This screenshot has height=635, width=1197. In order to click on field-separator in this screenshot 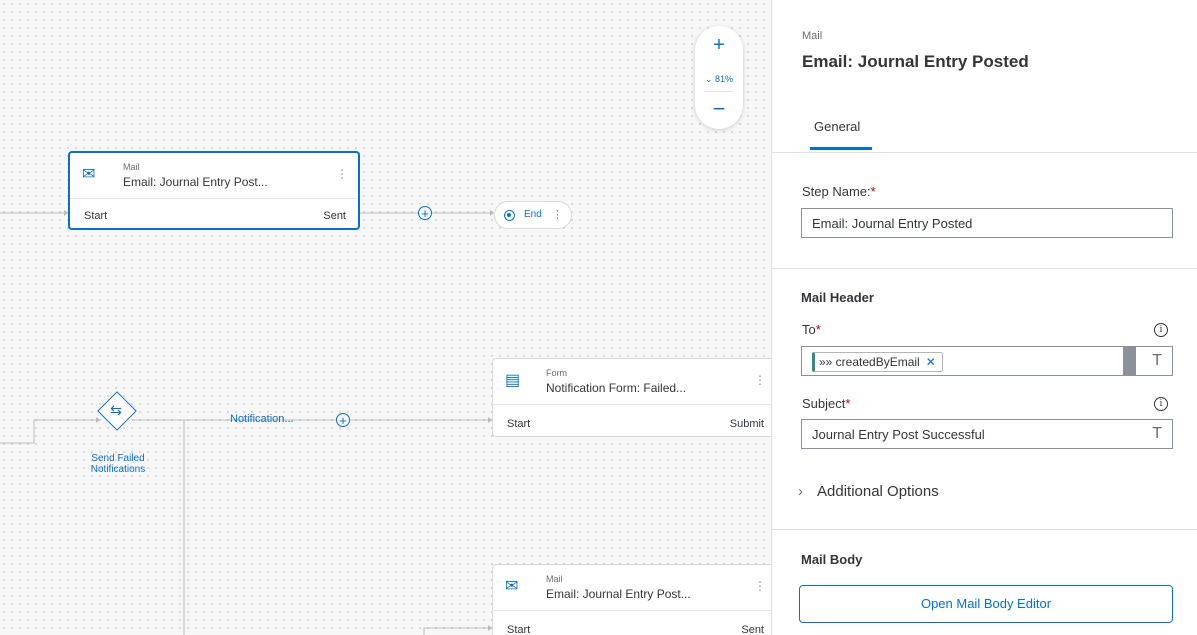, I will do `click(1129, 361)`.